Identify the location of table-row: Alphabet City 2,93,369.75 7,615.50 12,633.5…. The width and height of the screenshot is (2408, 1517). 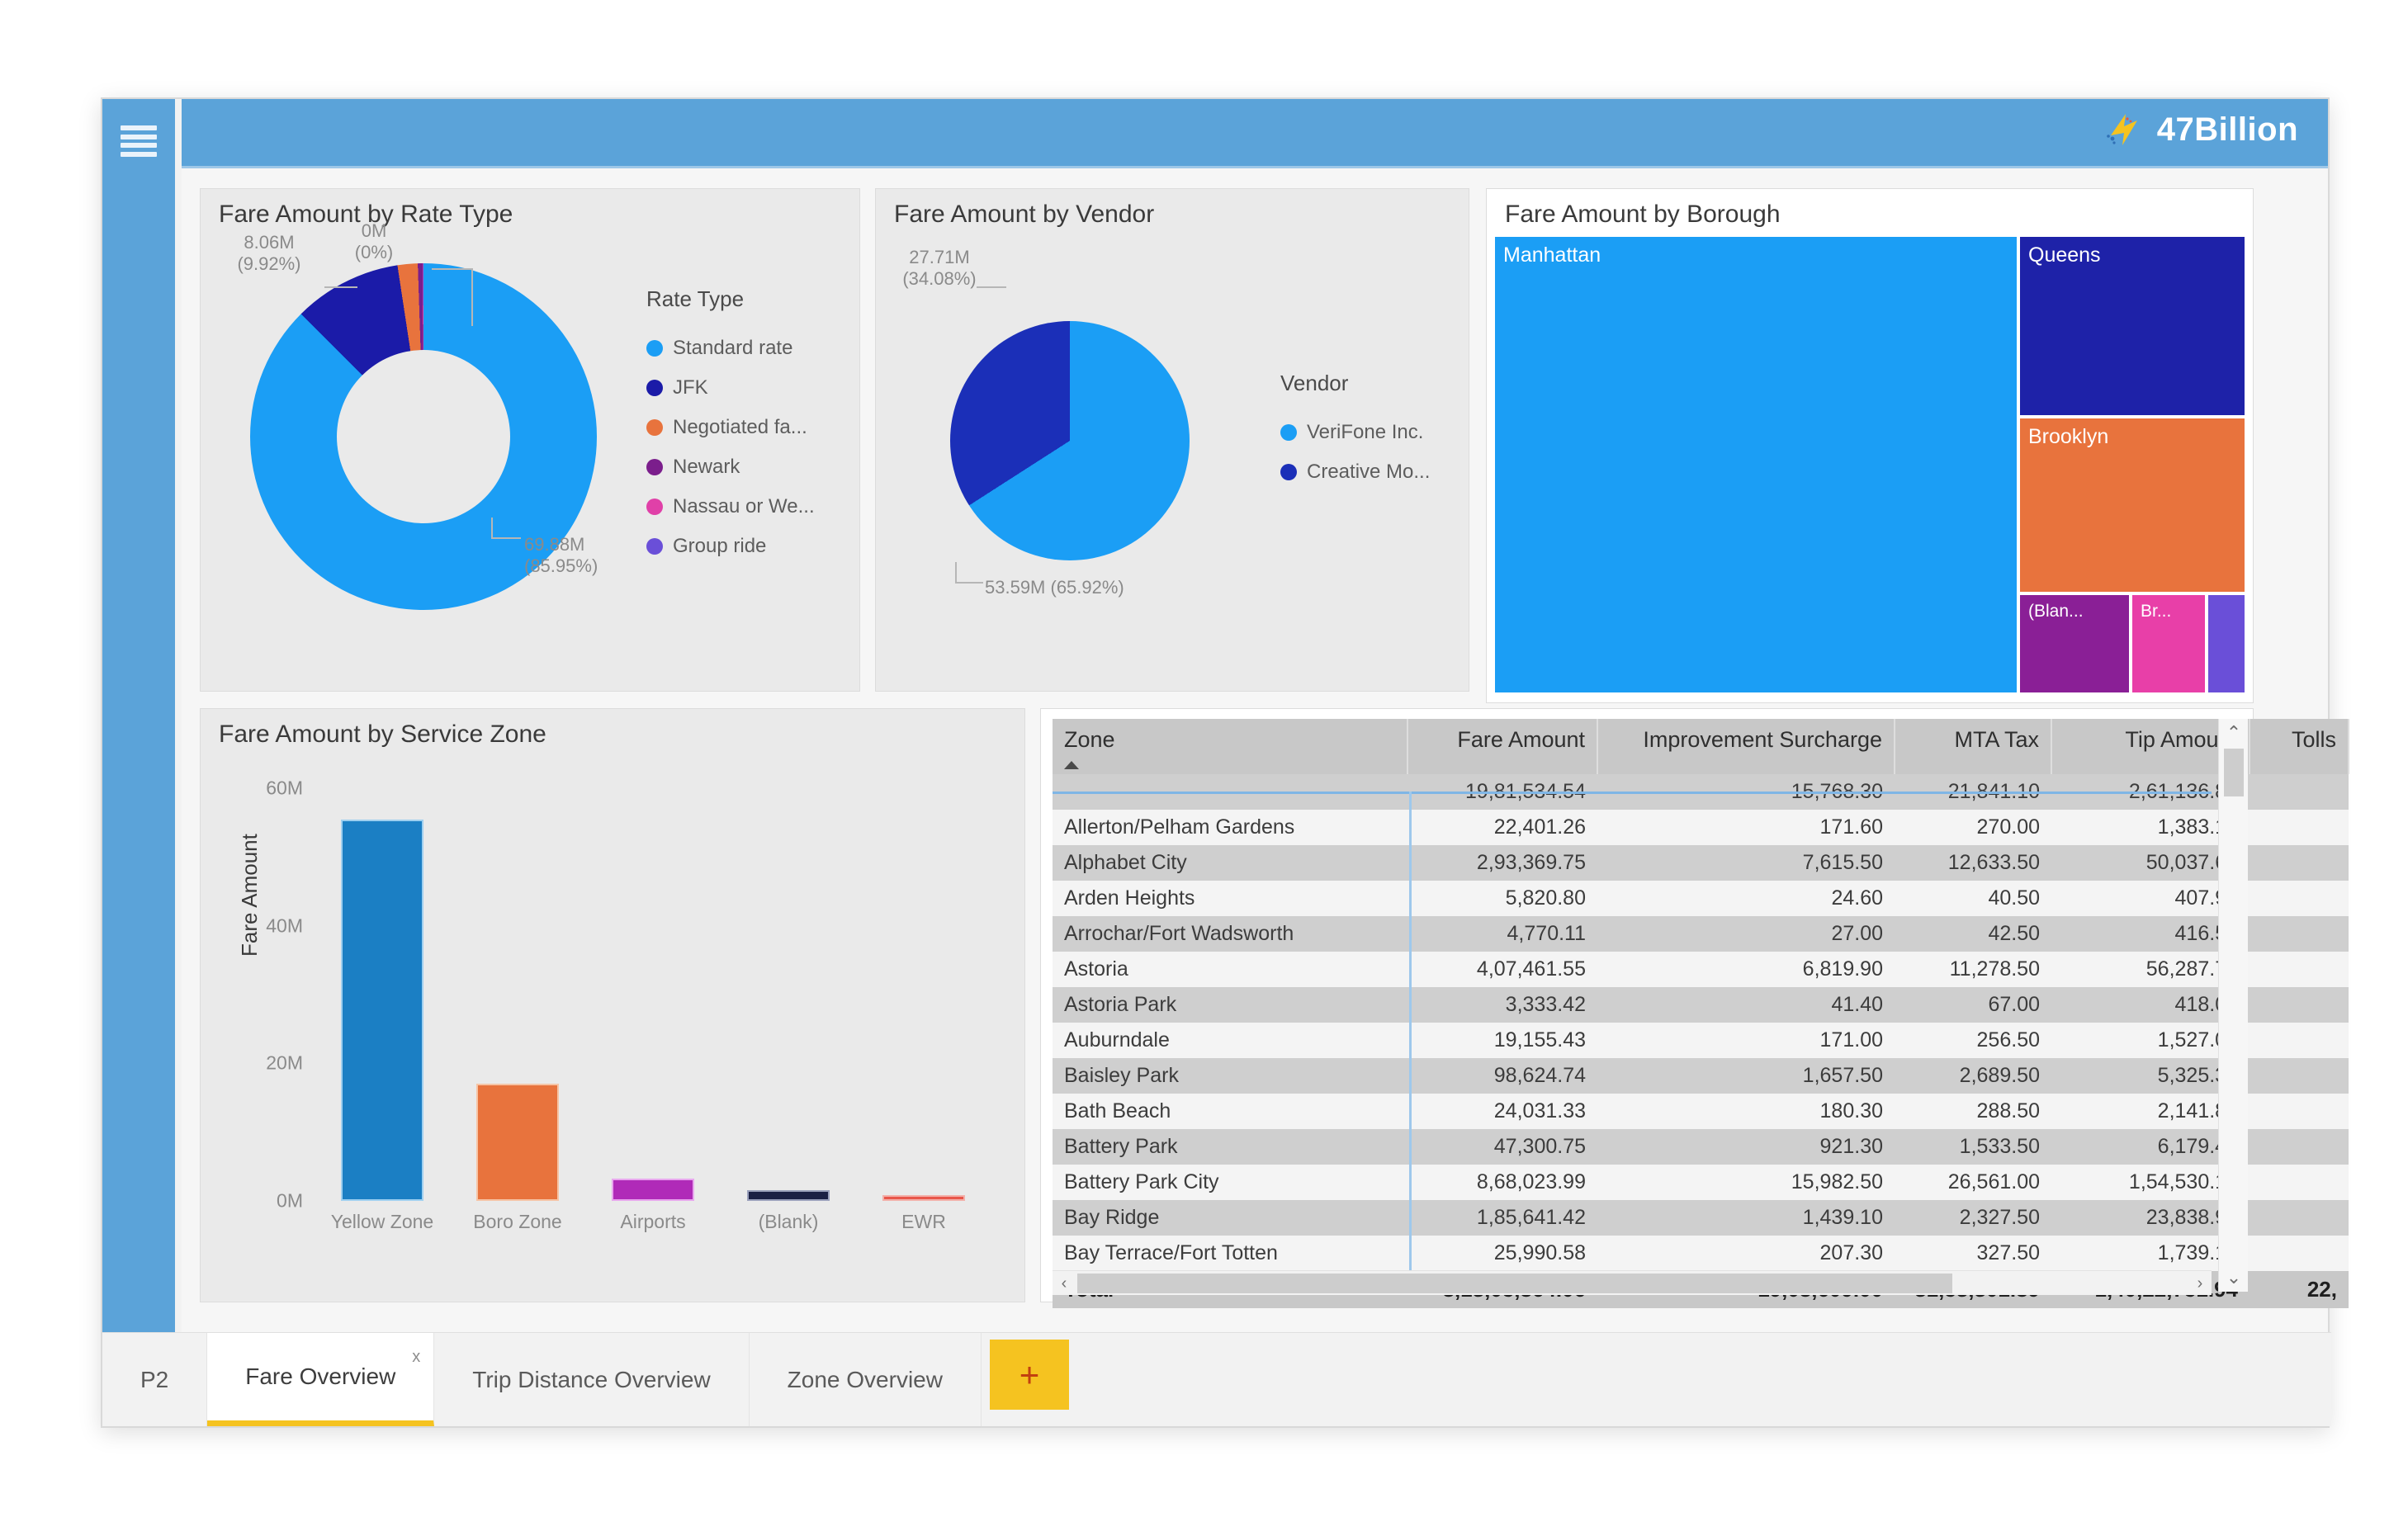
(1701, 863).